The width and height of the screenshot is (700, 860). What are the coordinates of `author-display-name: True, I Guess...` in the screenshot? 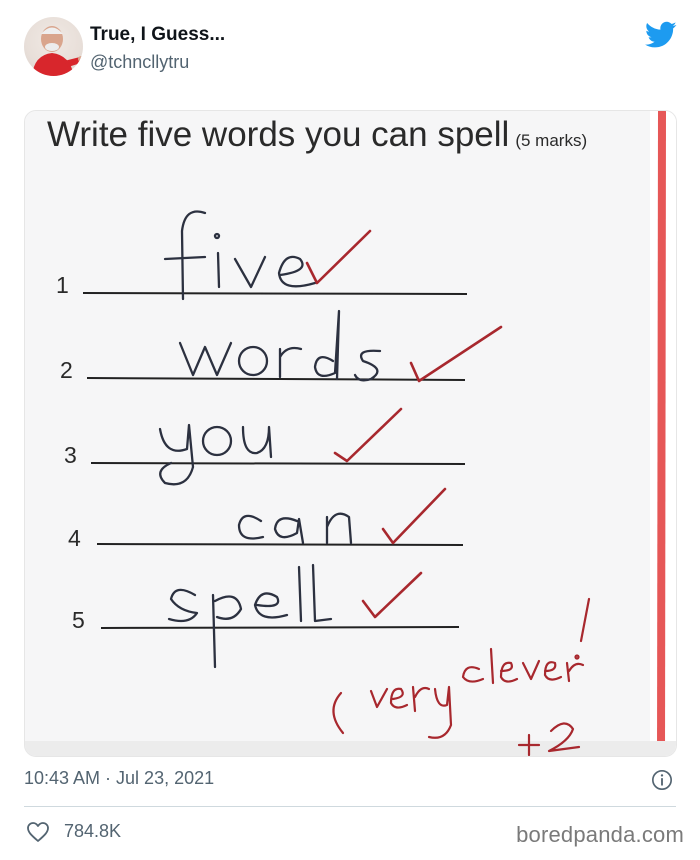 It's located at (157, 35).